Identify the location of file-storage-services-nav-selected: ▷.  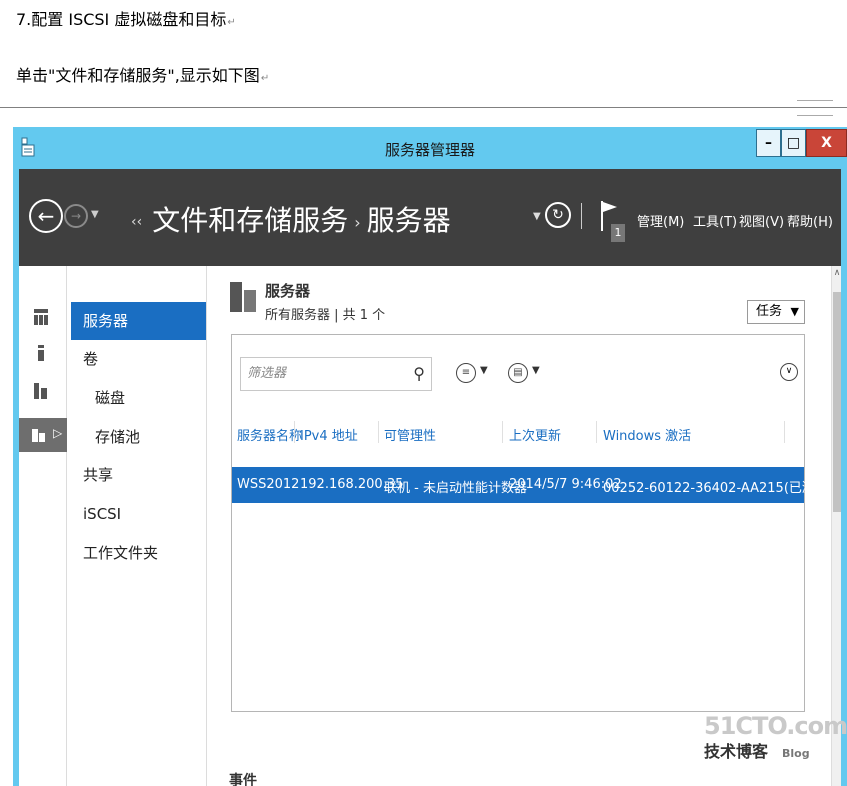
(43, 435).